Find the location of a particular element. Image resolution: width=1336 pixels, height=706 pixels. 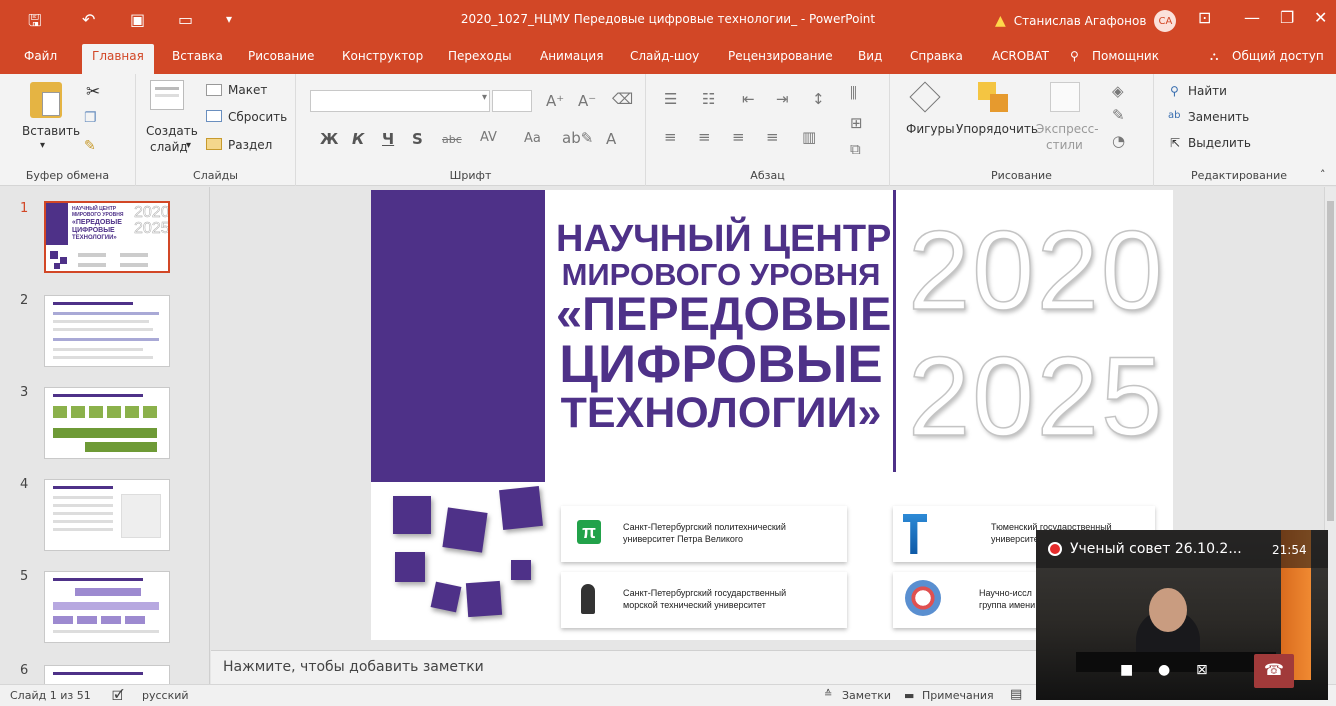

font-name-dropdown-icon: ▾ is located at coordinates (484, 97).